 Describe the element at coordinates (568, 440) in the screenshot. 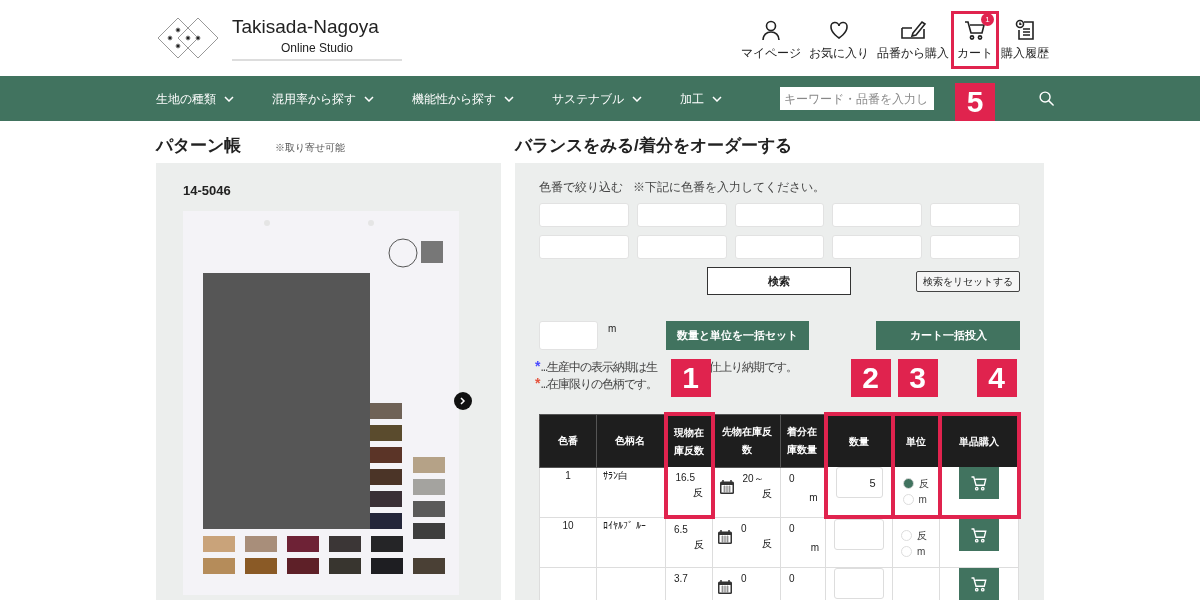

I see `column-header: 色番` at that location.